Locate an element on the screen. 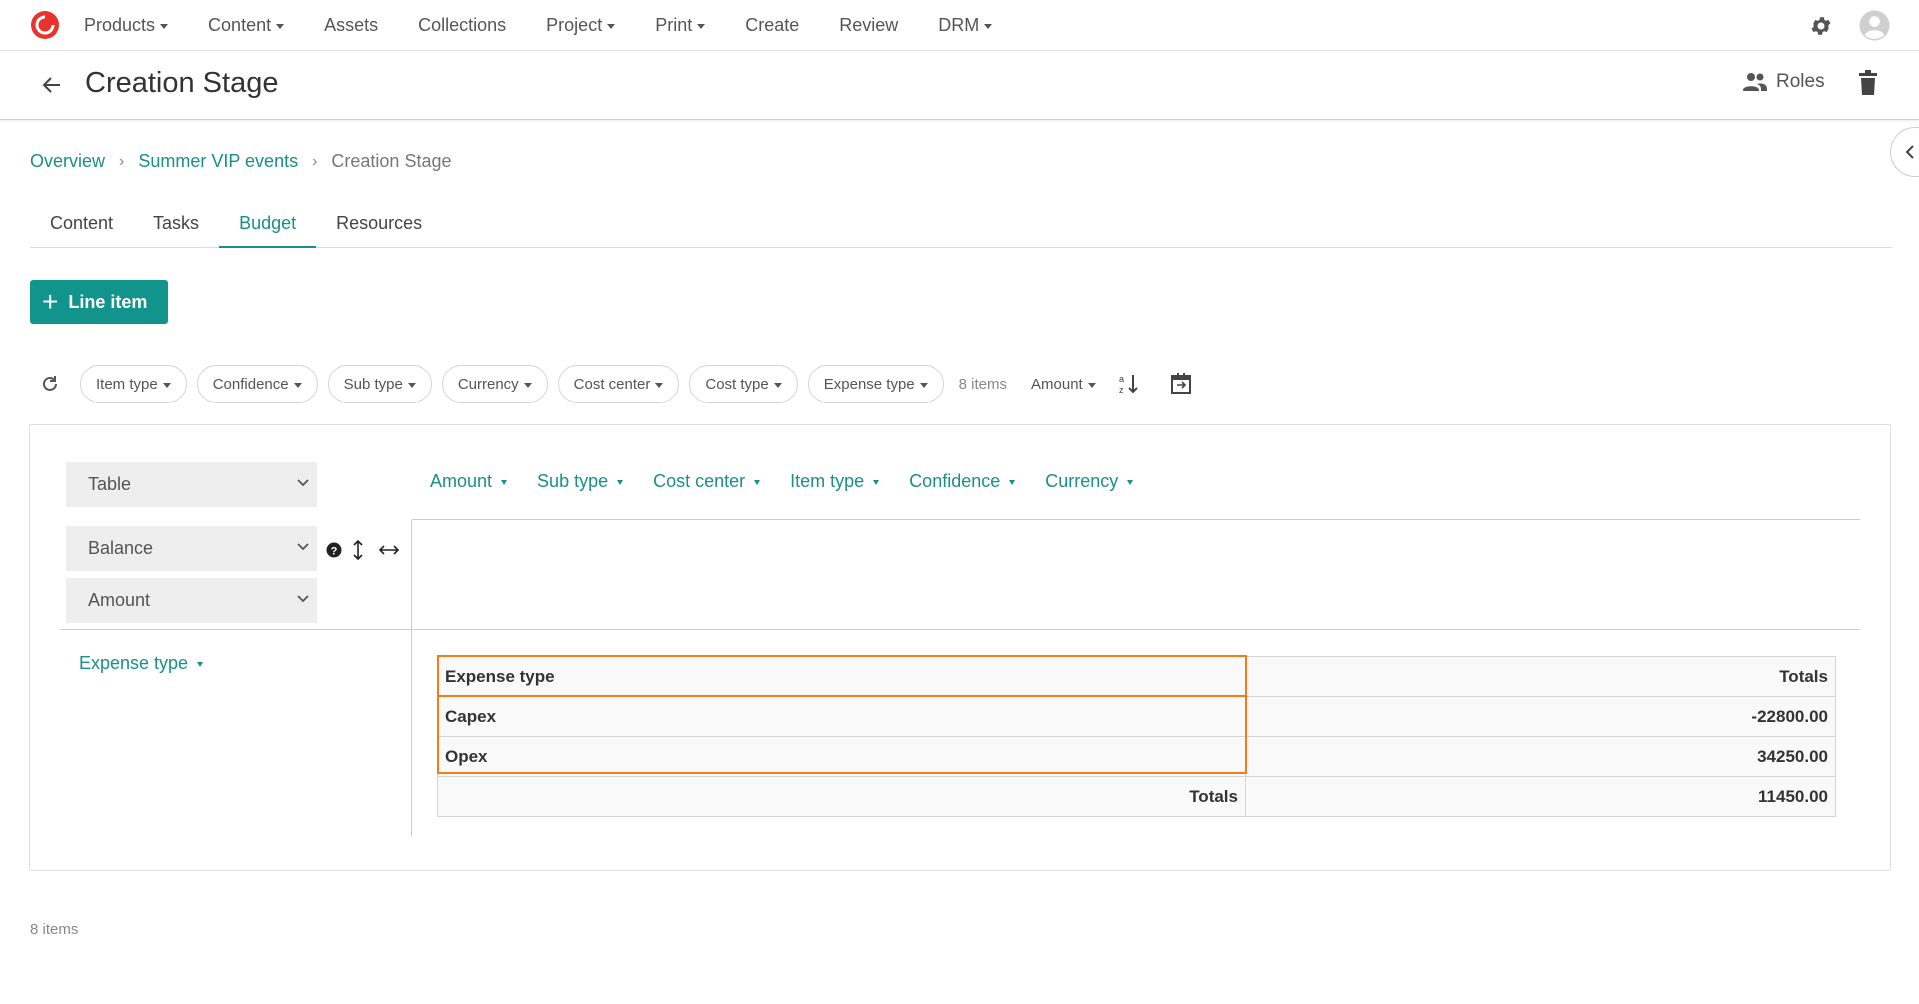 This screenshot has width=1919, height=1004. sort-field-dropdown: Amount is located at coordinates (1063, 384).